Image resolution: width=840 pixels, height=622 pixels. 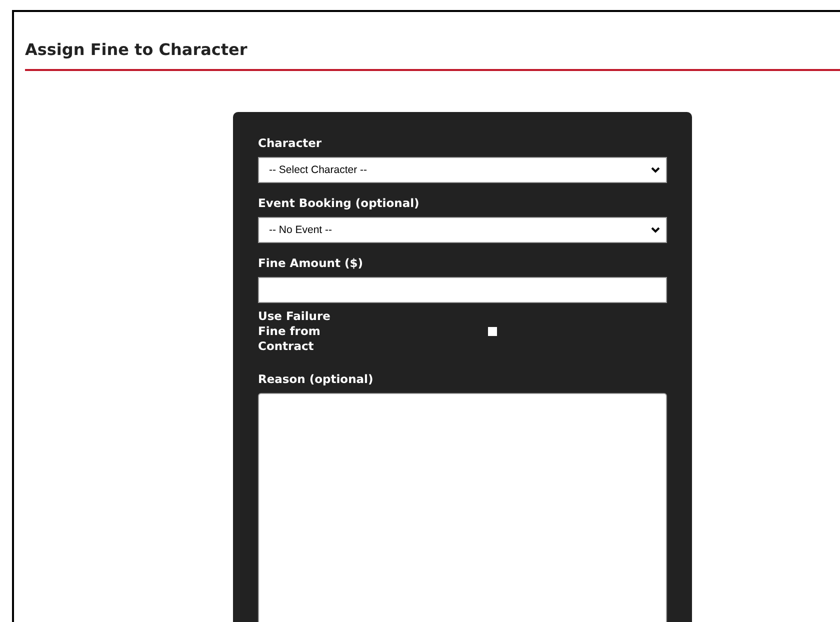 What do you see at coordinates (339, 203) in the screenshot?
I see `field-label: Event Booking (optional)` at bounding box center [339, 203].